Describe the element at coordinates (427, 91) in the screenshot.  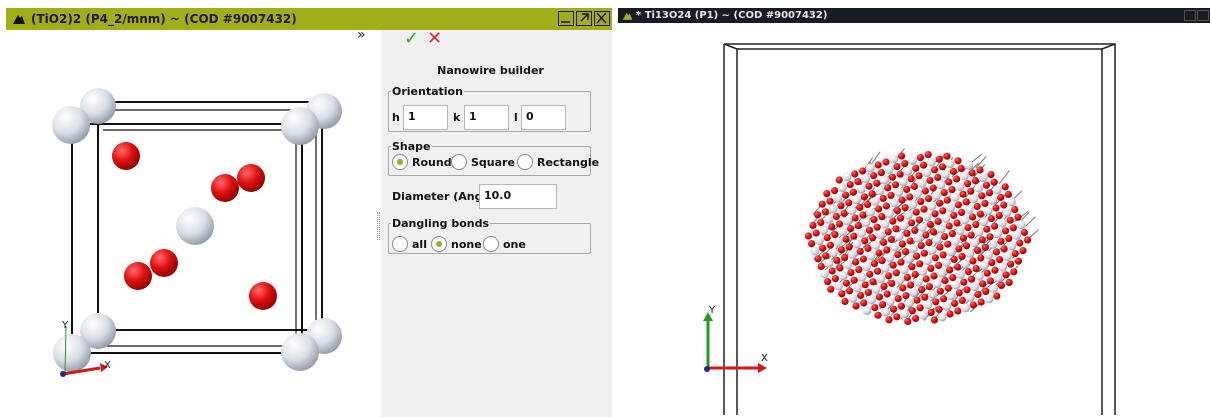
I see `orientation-legend: Orientation` at that location.